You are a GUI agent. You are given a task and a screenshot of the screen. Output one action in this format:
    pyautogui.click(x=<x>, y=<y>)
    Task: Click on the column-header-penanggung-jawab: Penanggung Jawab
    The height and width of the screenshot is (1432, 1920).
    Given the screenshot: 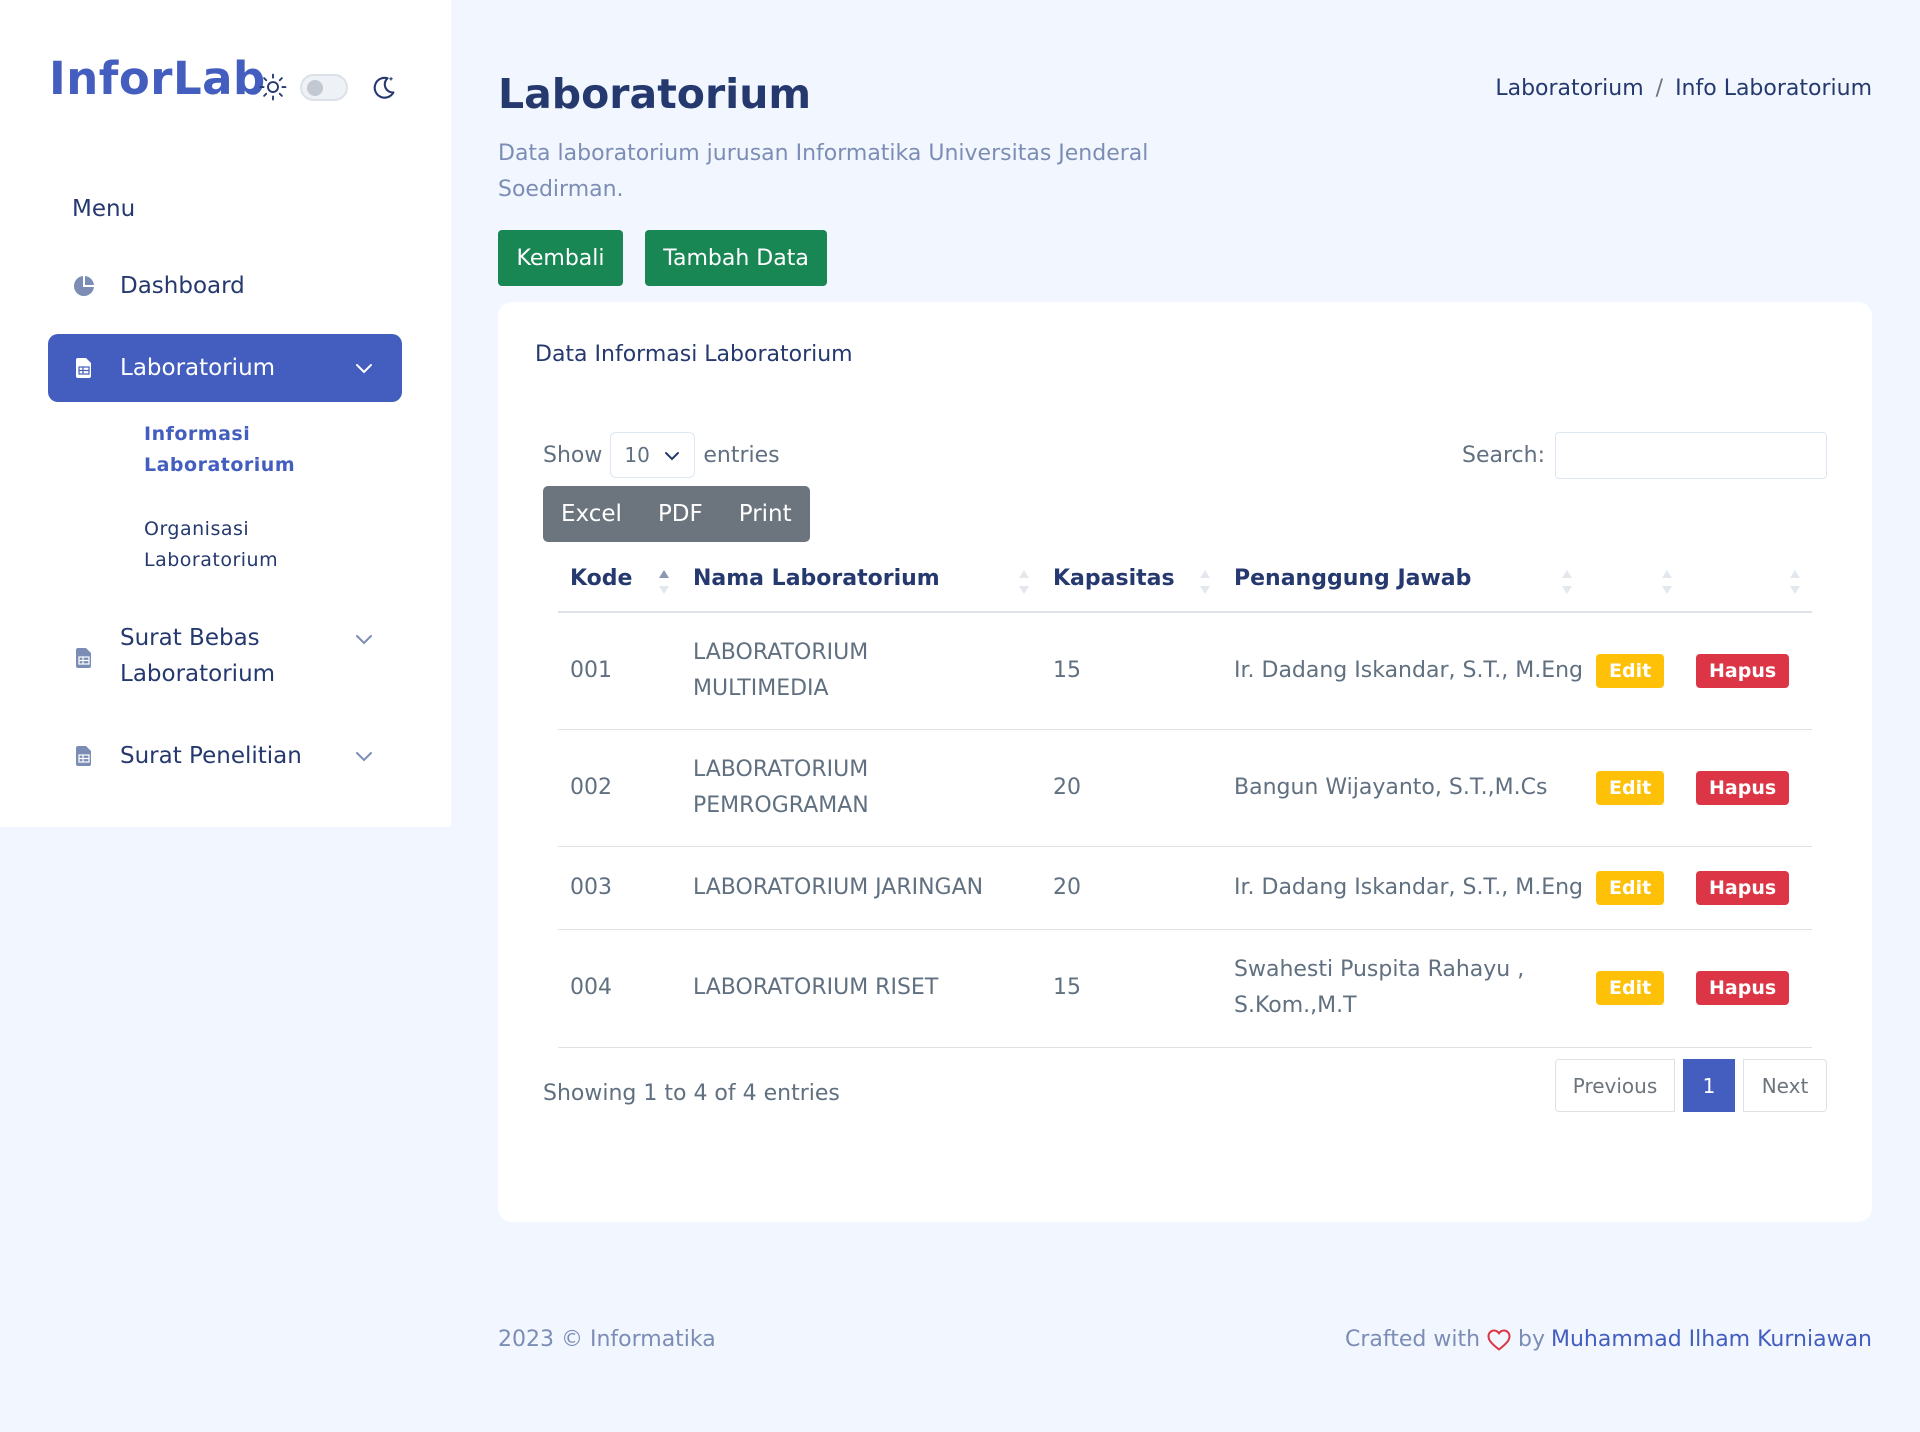 What is the action you would take?
    pyautogui.click(x=1403, y=579)
    